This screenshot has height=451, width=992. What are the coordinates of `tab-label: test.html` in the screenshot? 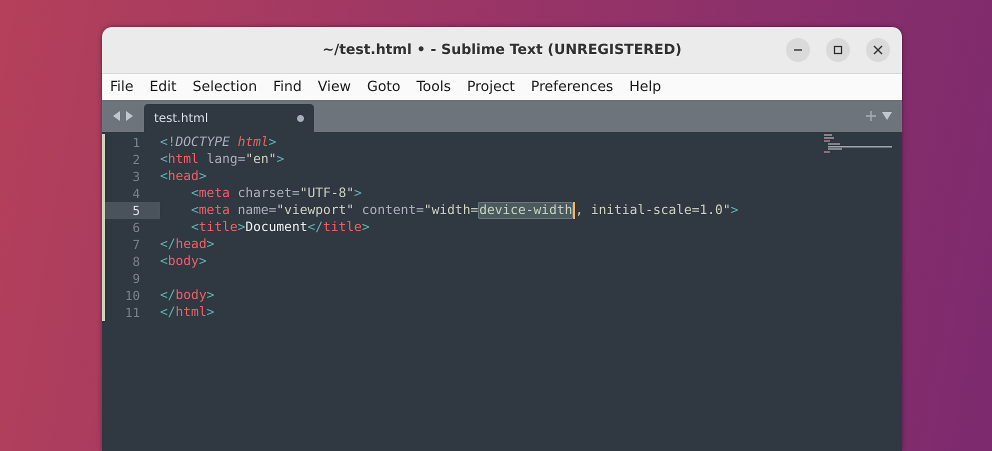 It's located at (181, 118).